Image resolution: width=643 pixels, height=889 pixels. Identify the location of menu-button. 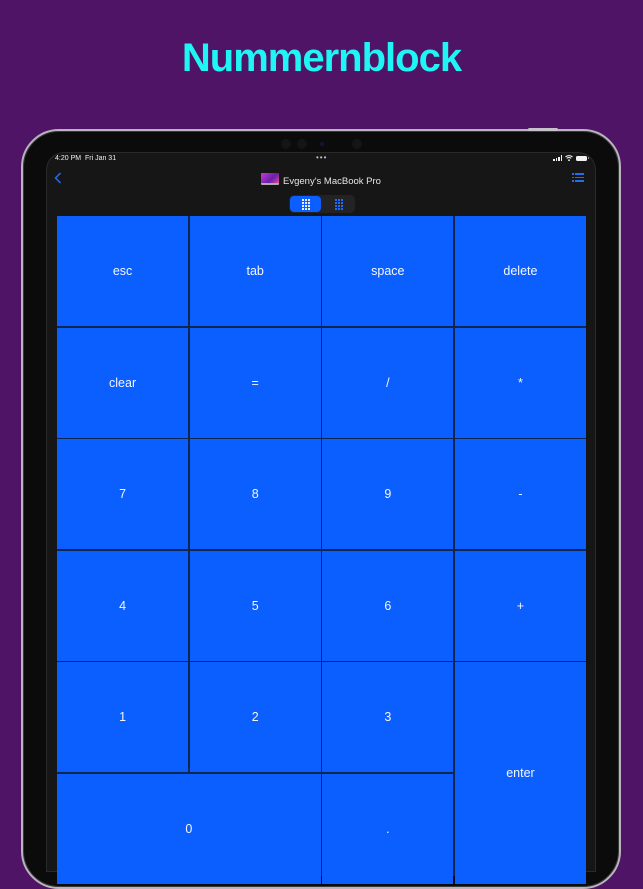
(578, 178).